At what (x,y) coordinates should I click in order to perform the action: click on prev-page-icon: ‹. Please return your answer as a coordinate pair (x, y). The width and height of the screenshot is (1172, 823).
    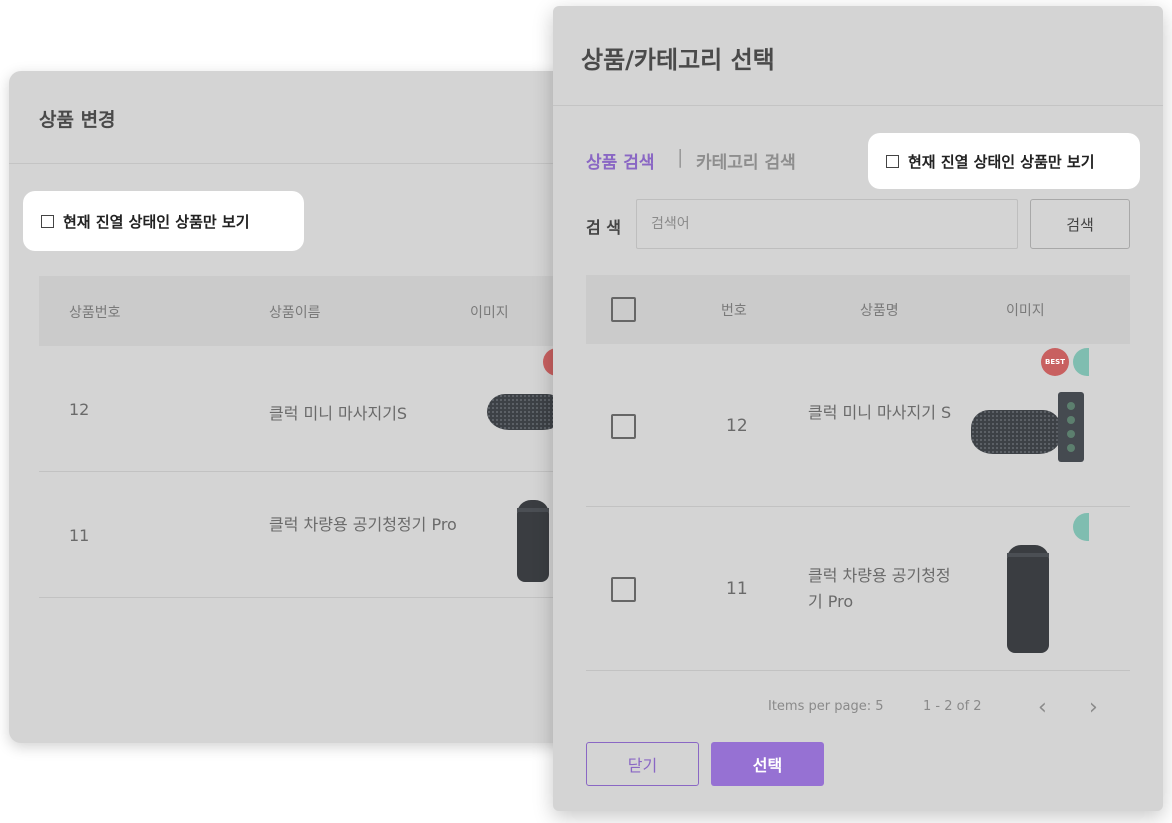
    Looking at the image, I should click on (1042, 707).